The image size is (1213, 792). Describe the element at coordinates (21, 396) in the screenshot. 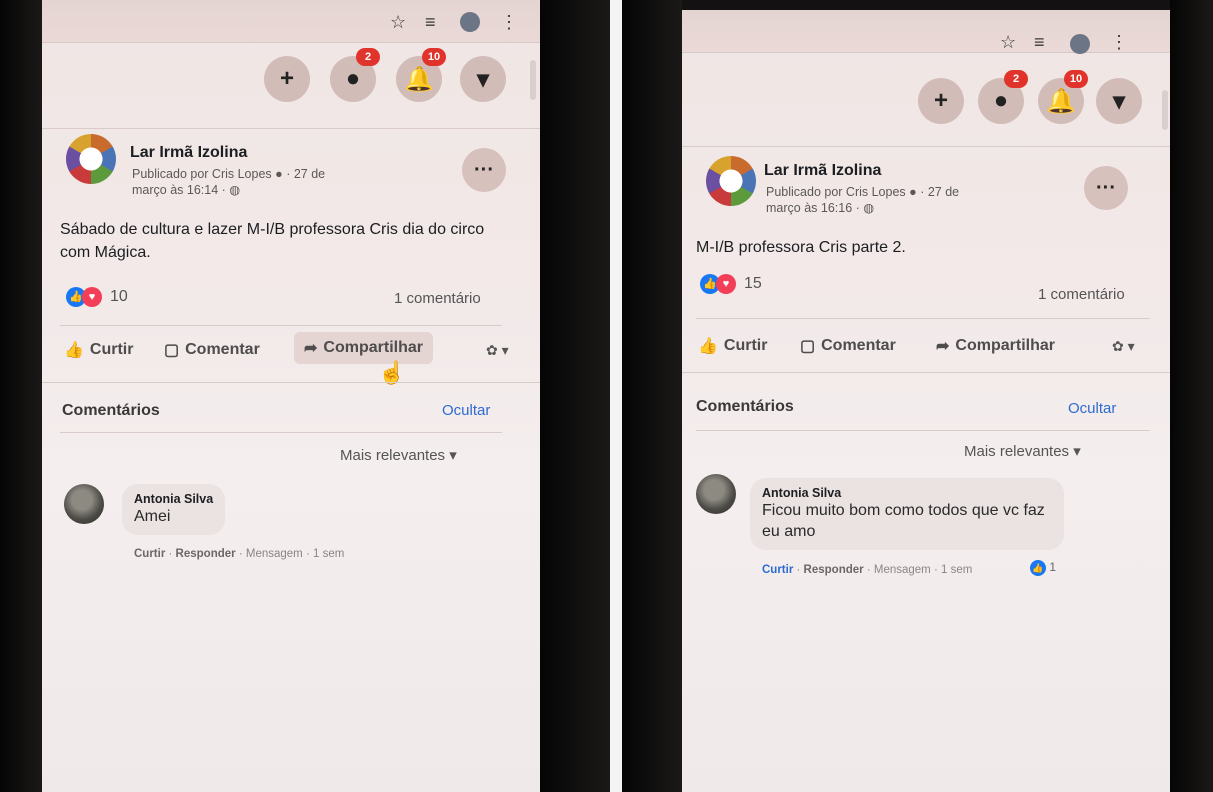

I see `monitor-bezel-left` at that location.